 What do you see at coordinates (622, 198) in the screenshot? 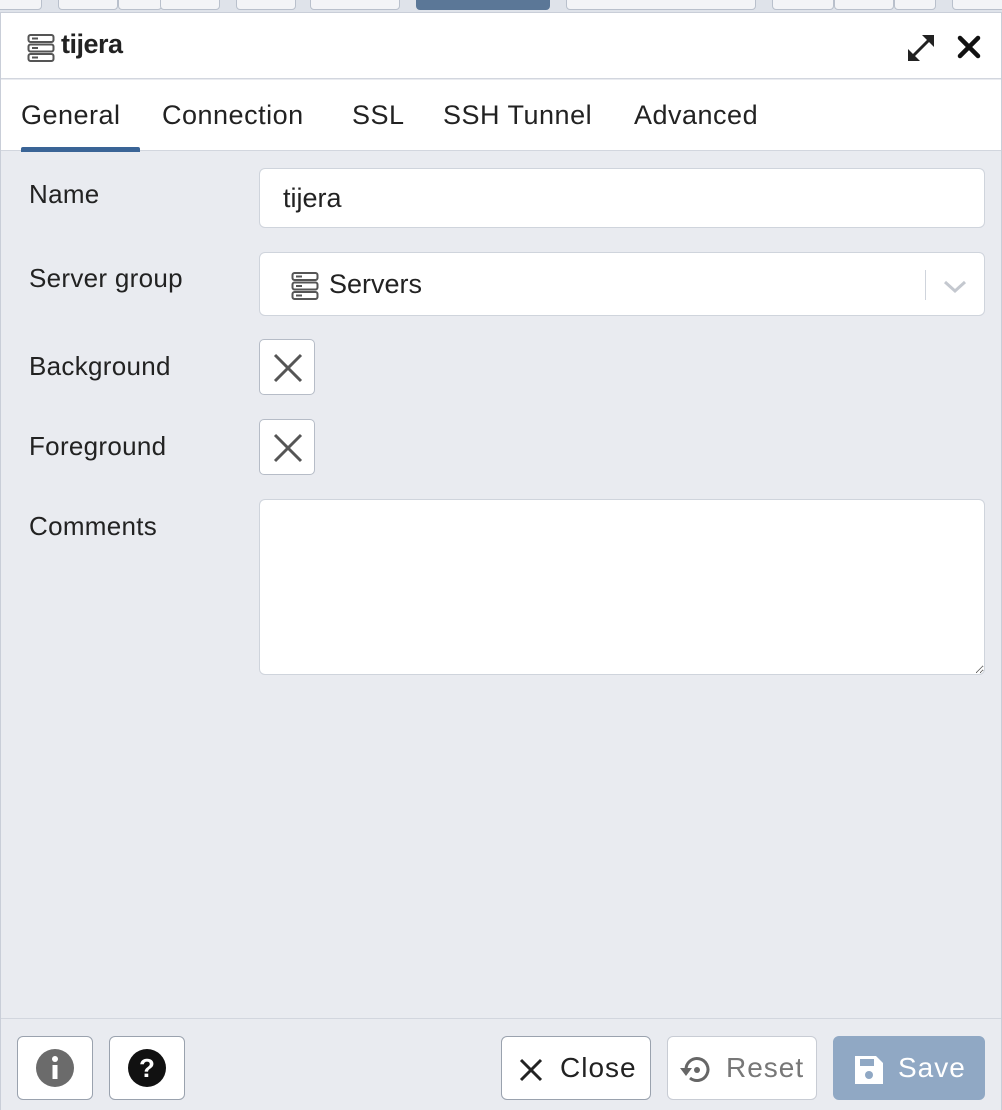
I see `name-input: tijera` at bounding box center [622, 198].